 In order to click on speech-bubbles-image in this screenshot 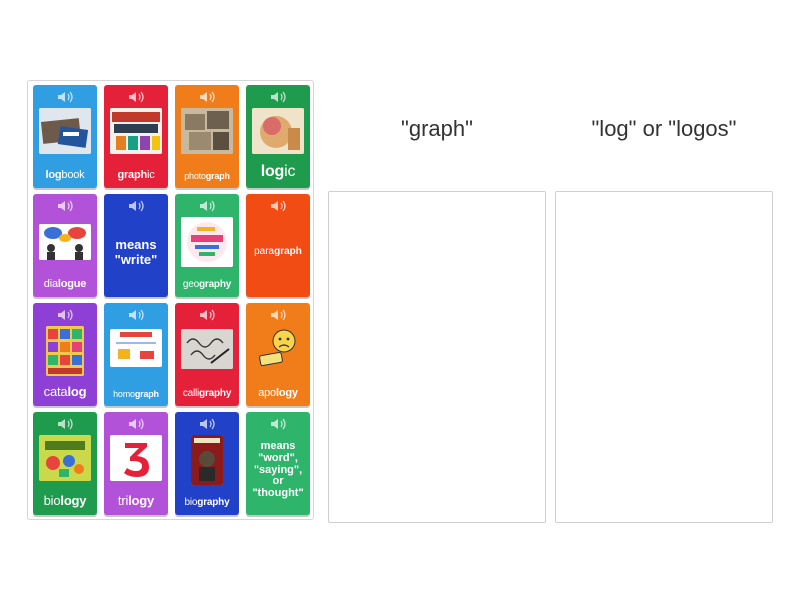, I will do `click(65, 242)`.